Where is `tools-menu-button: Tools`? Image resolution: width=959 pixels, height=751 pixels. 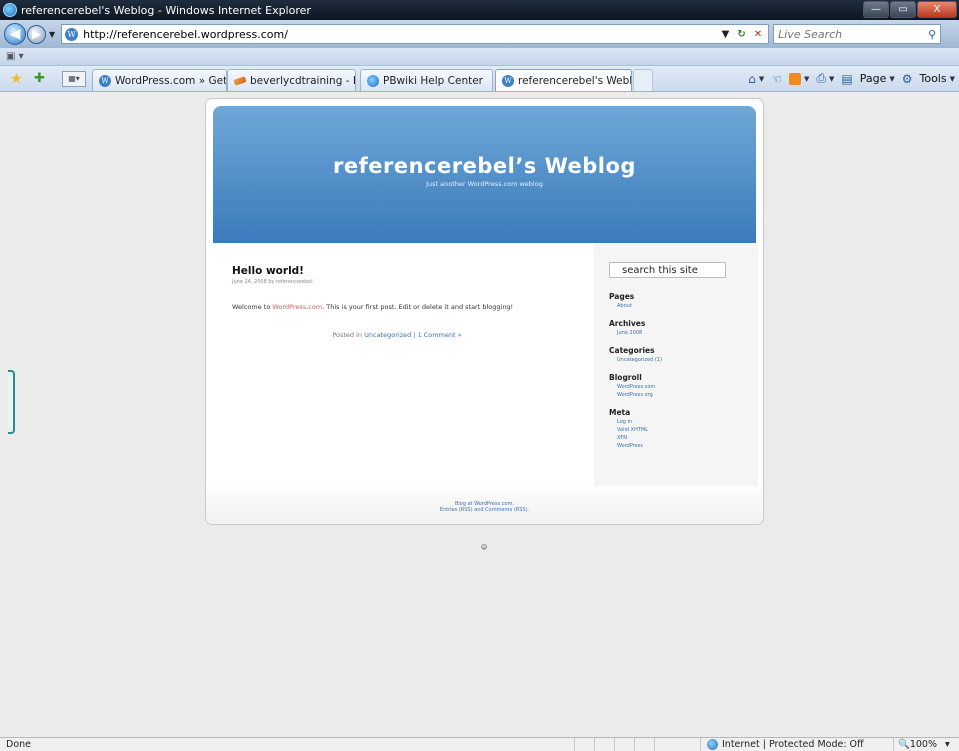 tools-menu-button: Tools is located at coordinates (933, 78).